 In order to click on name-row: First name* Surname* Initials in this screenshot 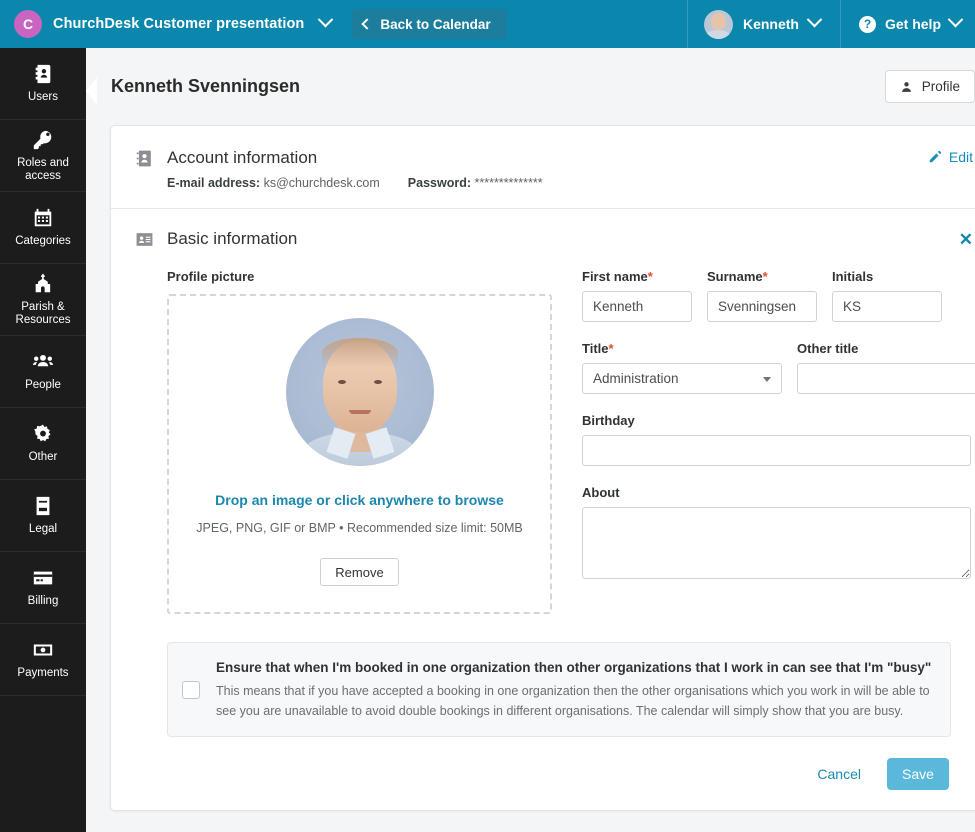, I will do `click(778, 295)`.